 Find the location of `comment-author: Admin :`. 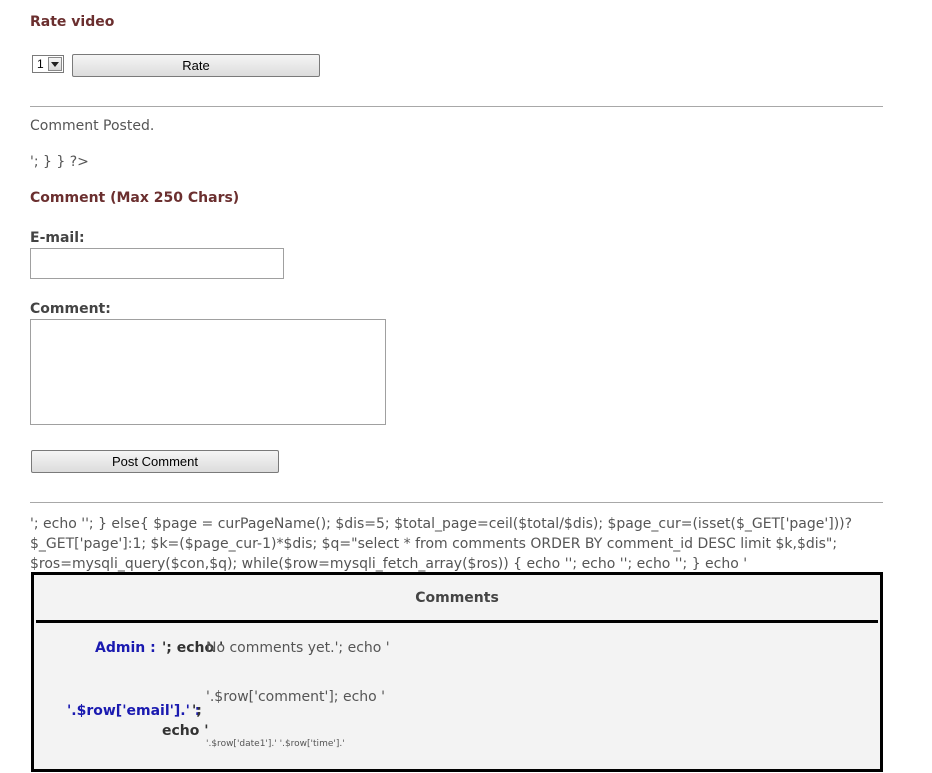

comment-author: Admin : is located at coordinates (125, 648).